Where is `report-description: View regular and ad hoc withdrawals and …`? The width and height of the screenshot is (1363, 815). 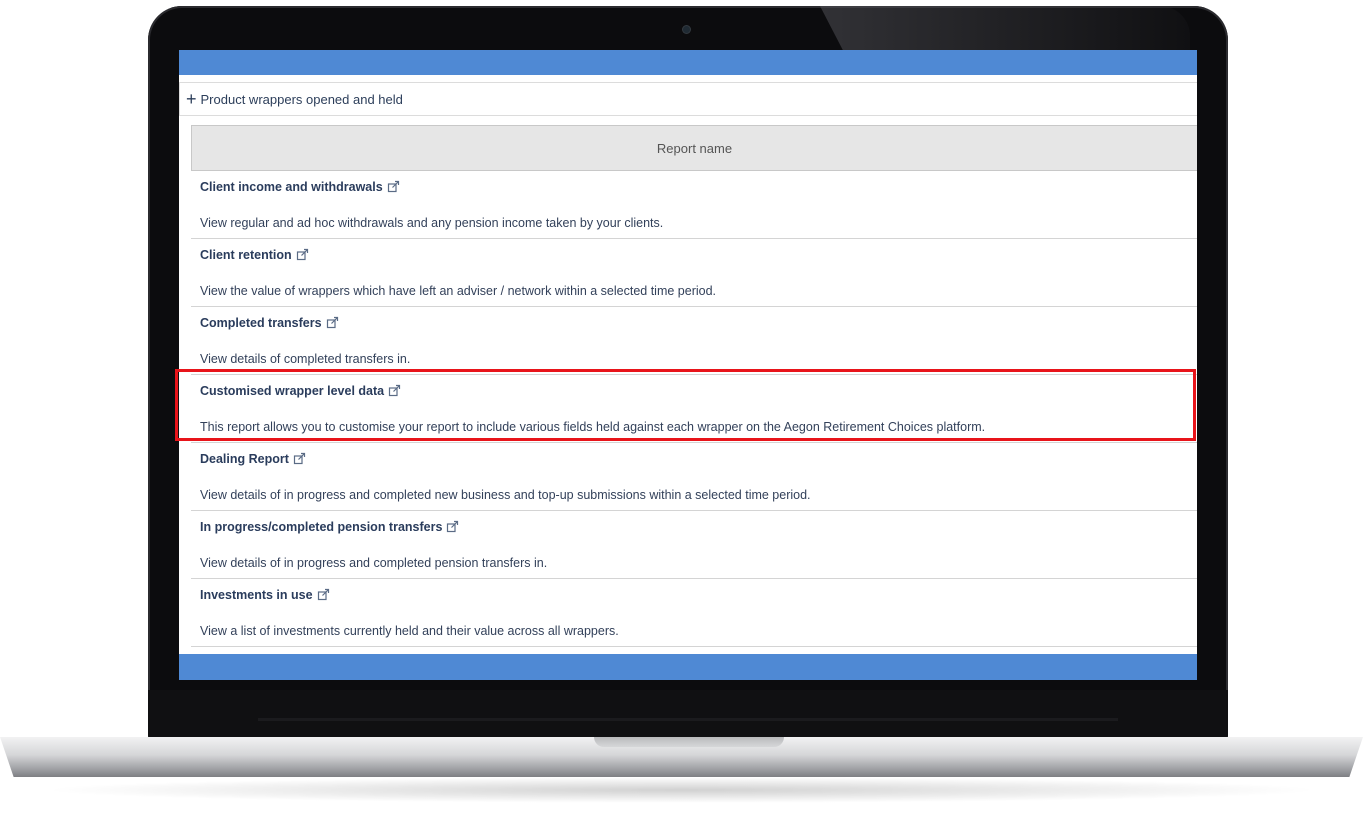
report-description: View regular and ad hoc withdrawals and … is located at coordinates (432, 223).